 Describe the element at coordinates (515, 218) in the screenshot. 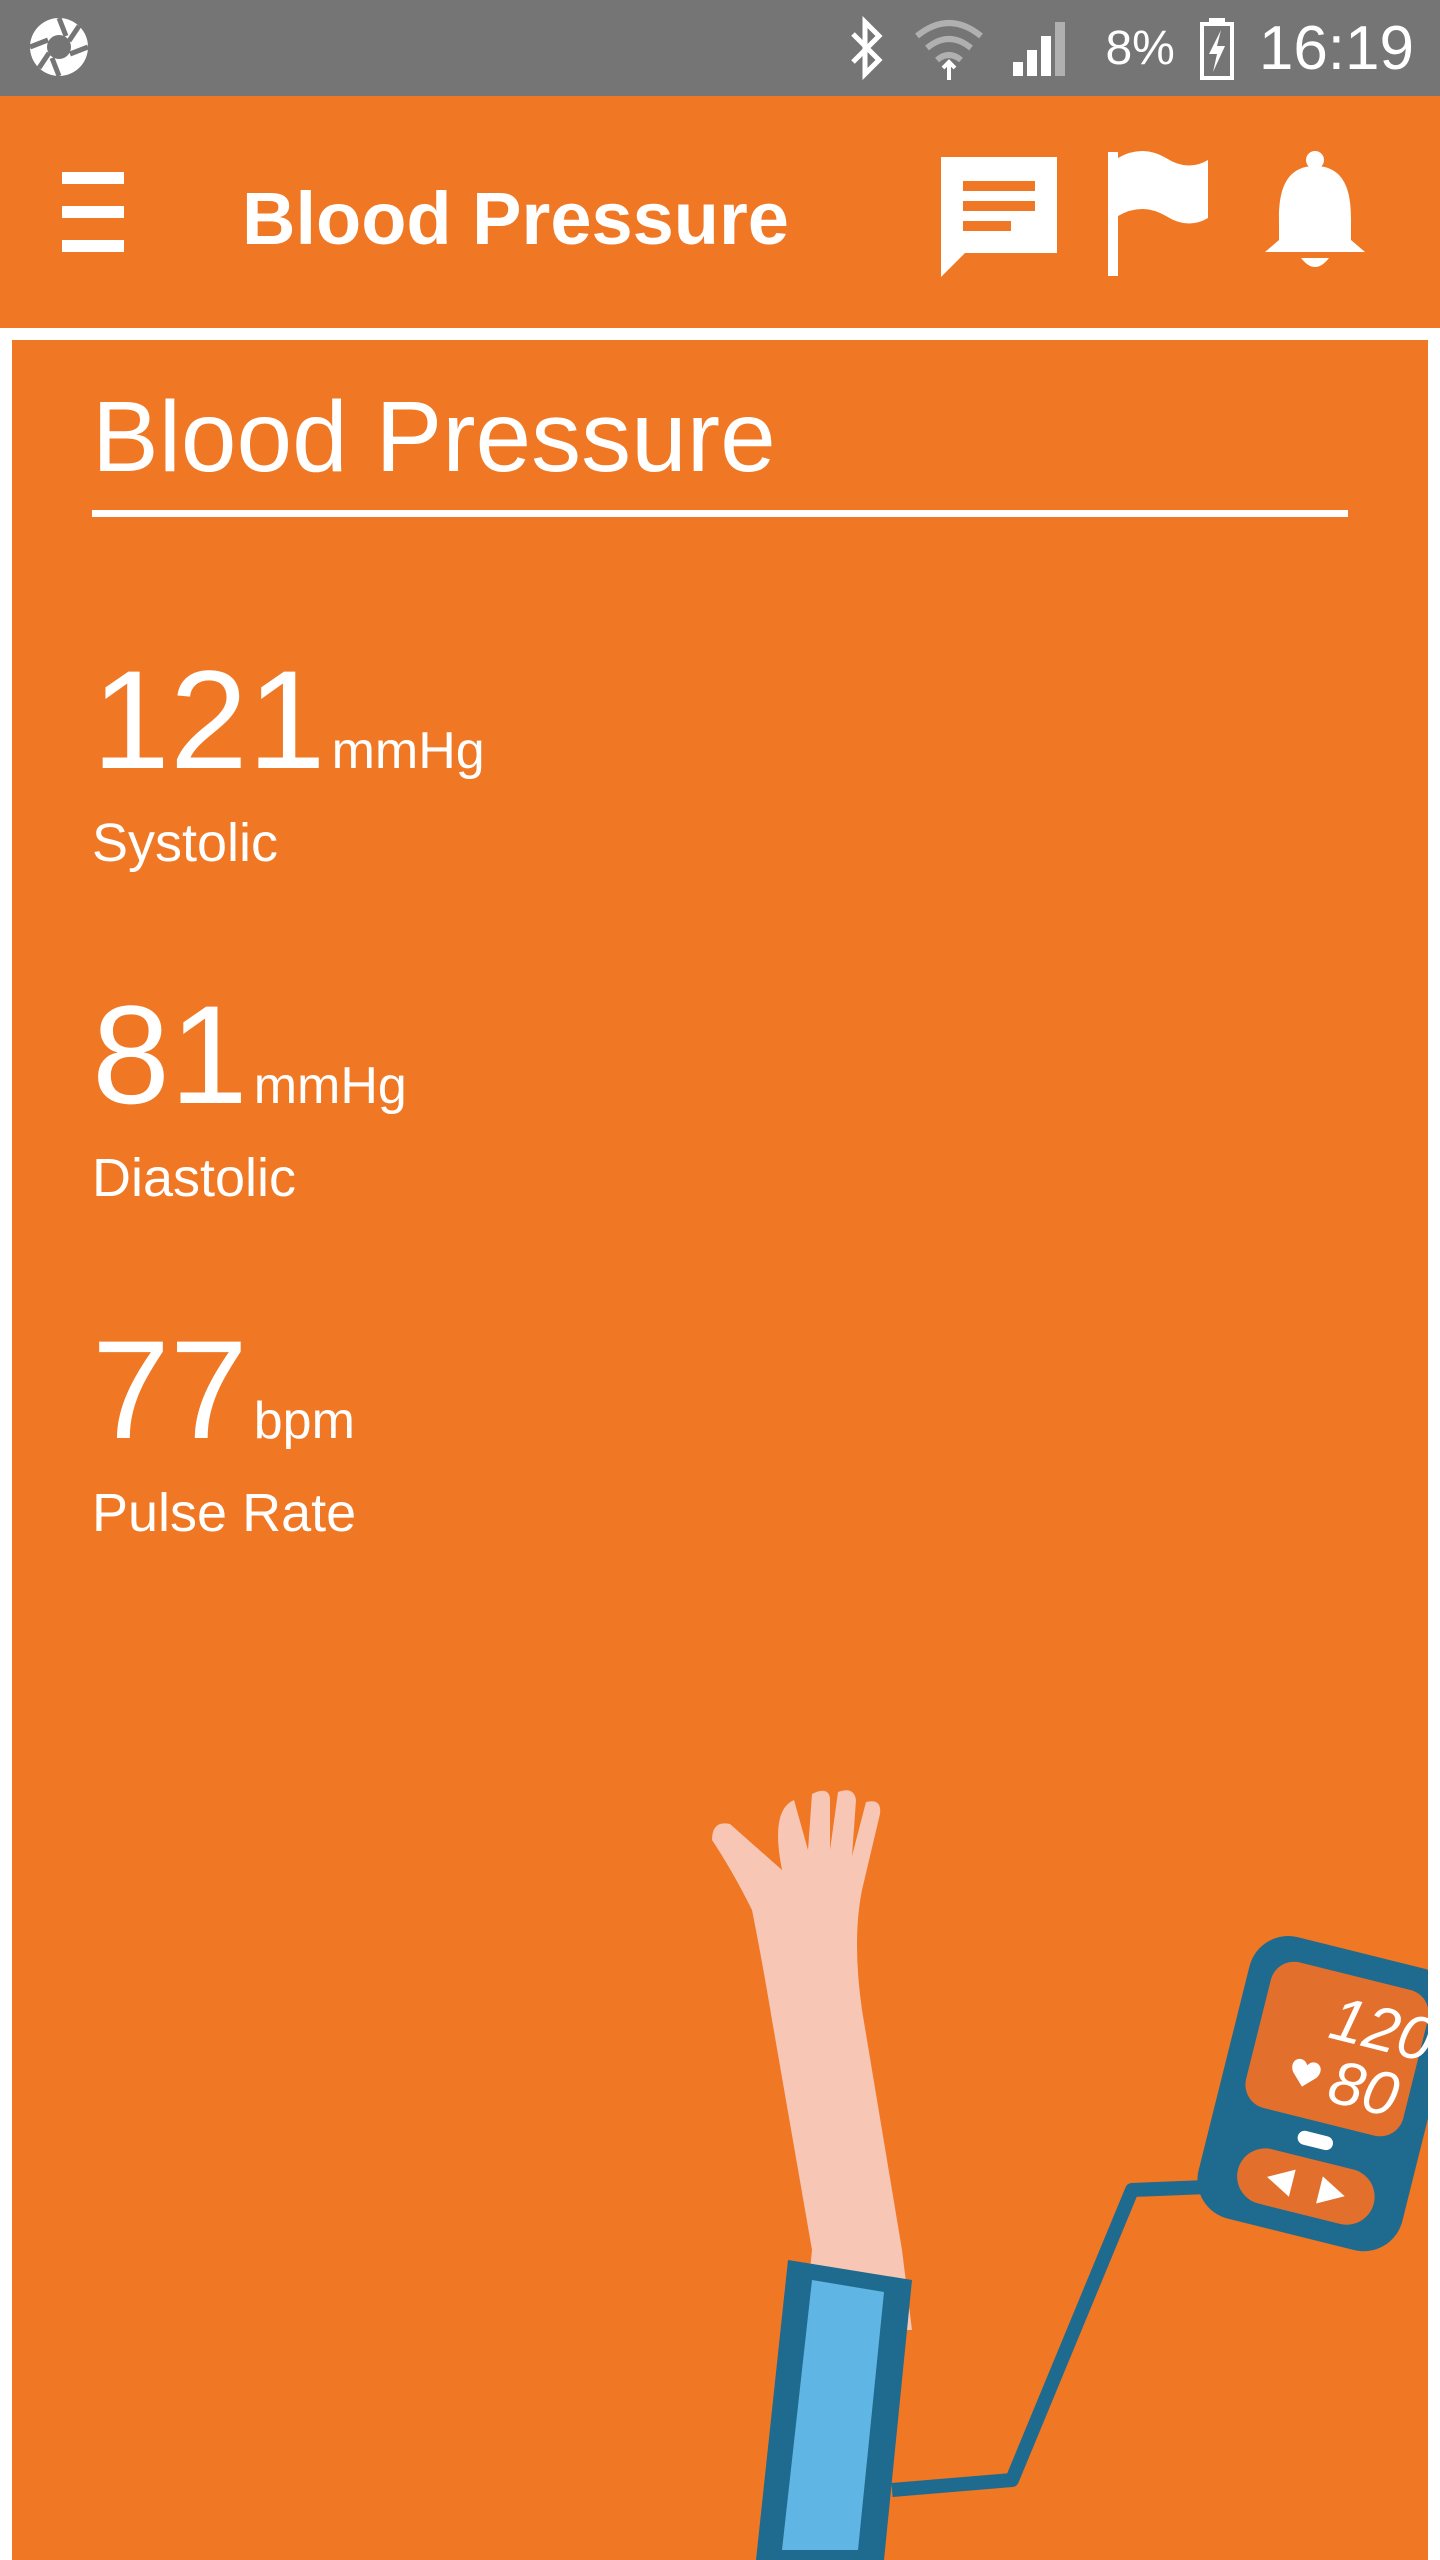

I see `app-title: Blood Pressure` at that location.